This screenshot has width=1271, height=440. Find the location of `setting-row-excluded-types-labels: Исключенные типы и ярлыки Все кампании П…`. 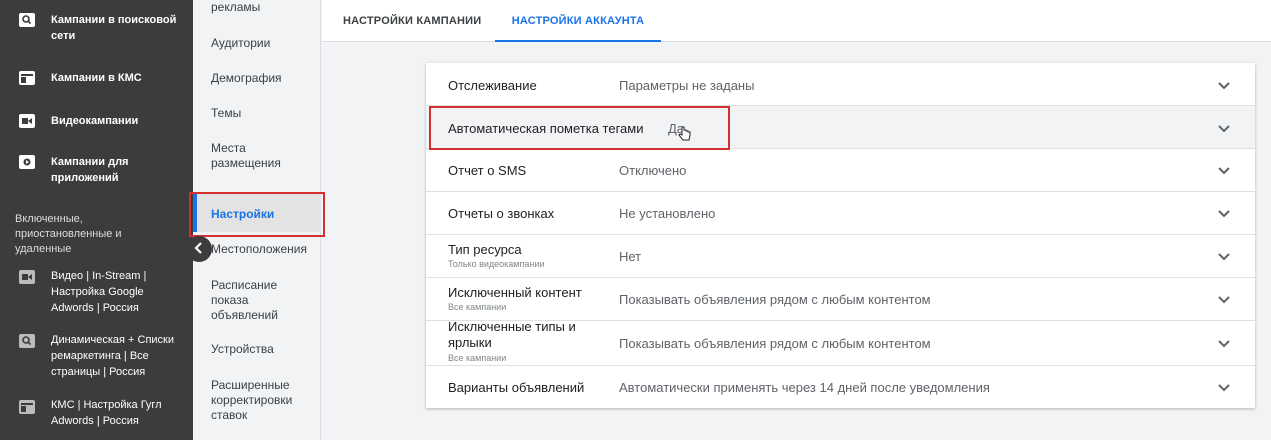

setting-row-excluded-types-labels: Исключенные типы и ярлыки Все кампании П… is located at coordinates (840, 342).